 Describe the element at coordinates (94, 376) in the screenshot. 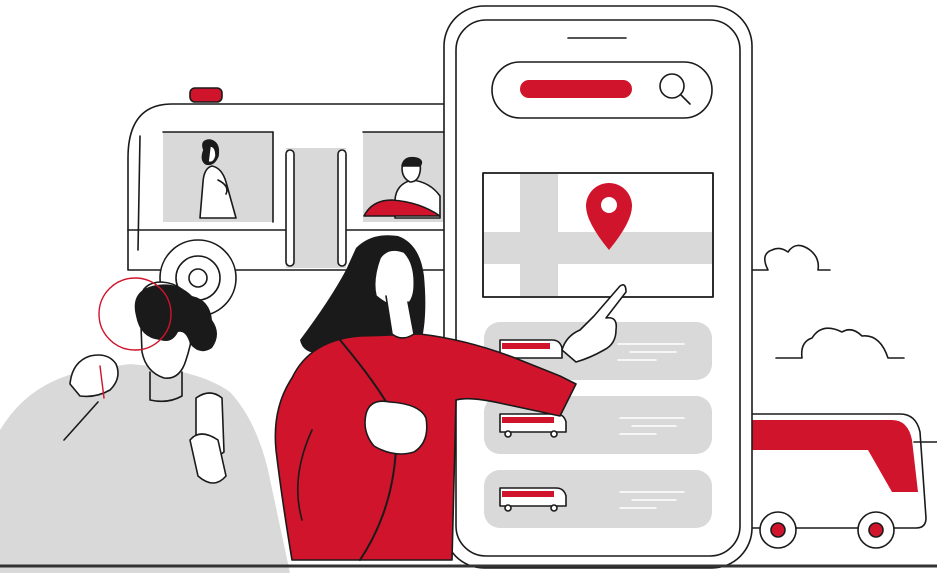

I see `man-hand` at that location.